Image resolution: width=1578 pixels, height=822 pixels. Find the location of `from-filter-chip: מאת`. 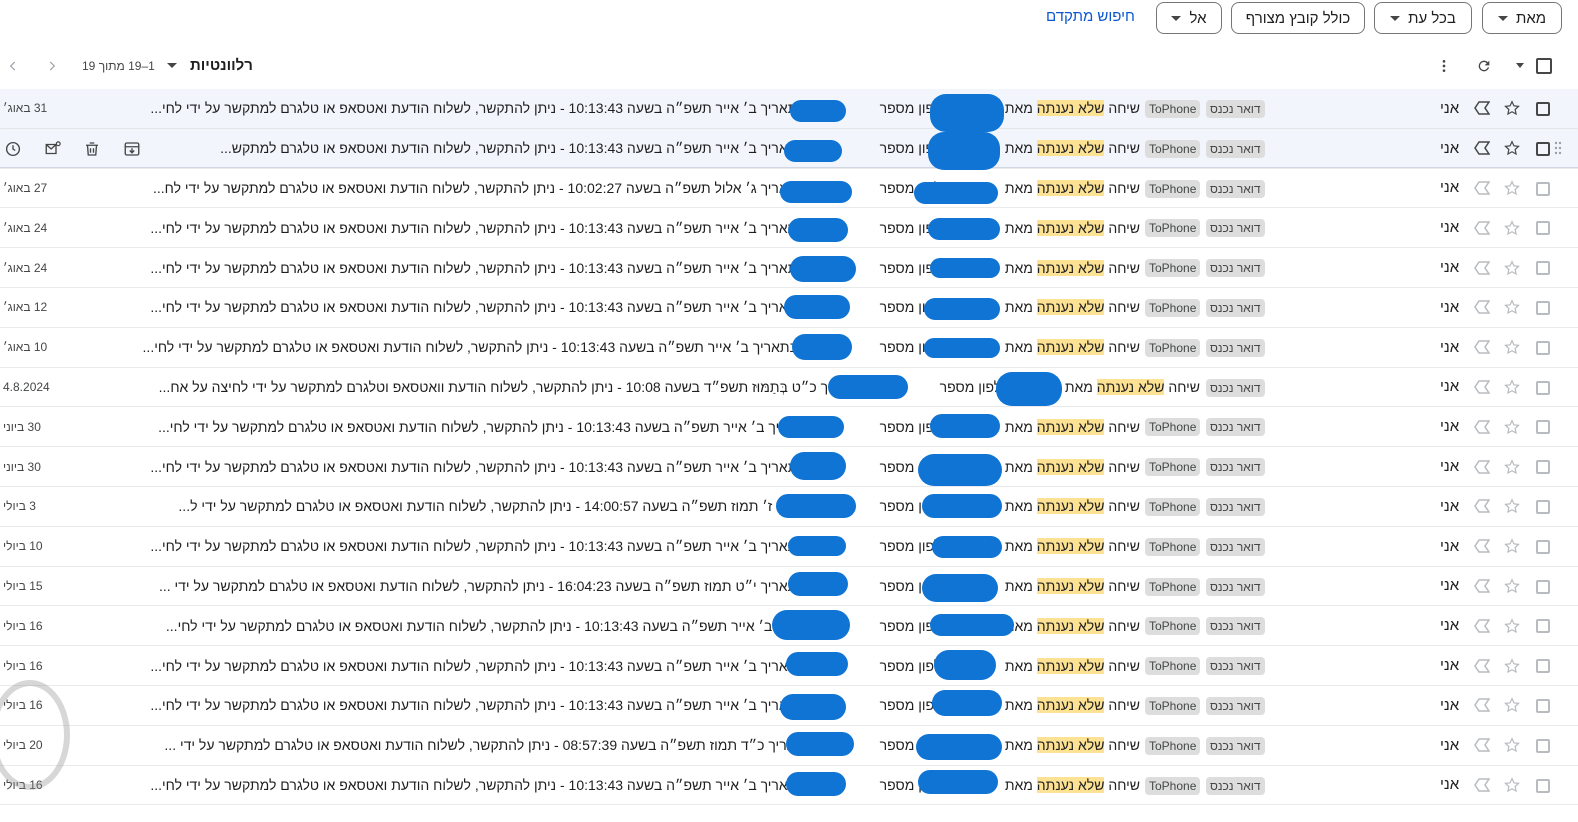

from-filter-chip: מאת is located at coordinates (1522, 18).